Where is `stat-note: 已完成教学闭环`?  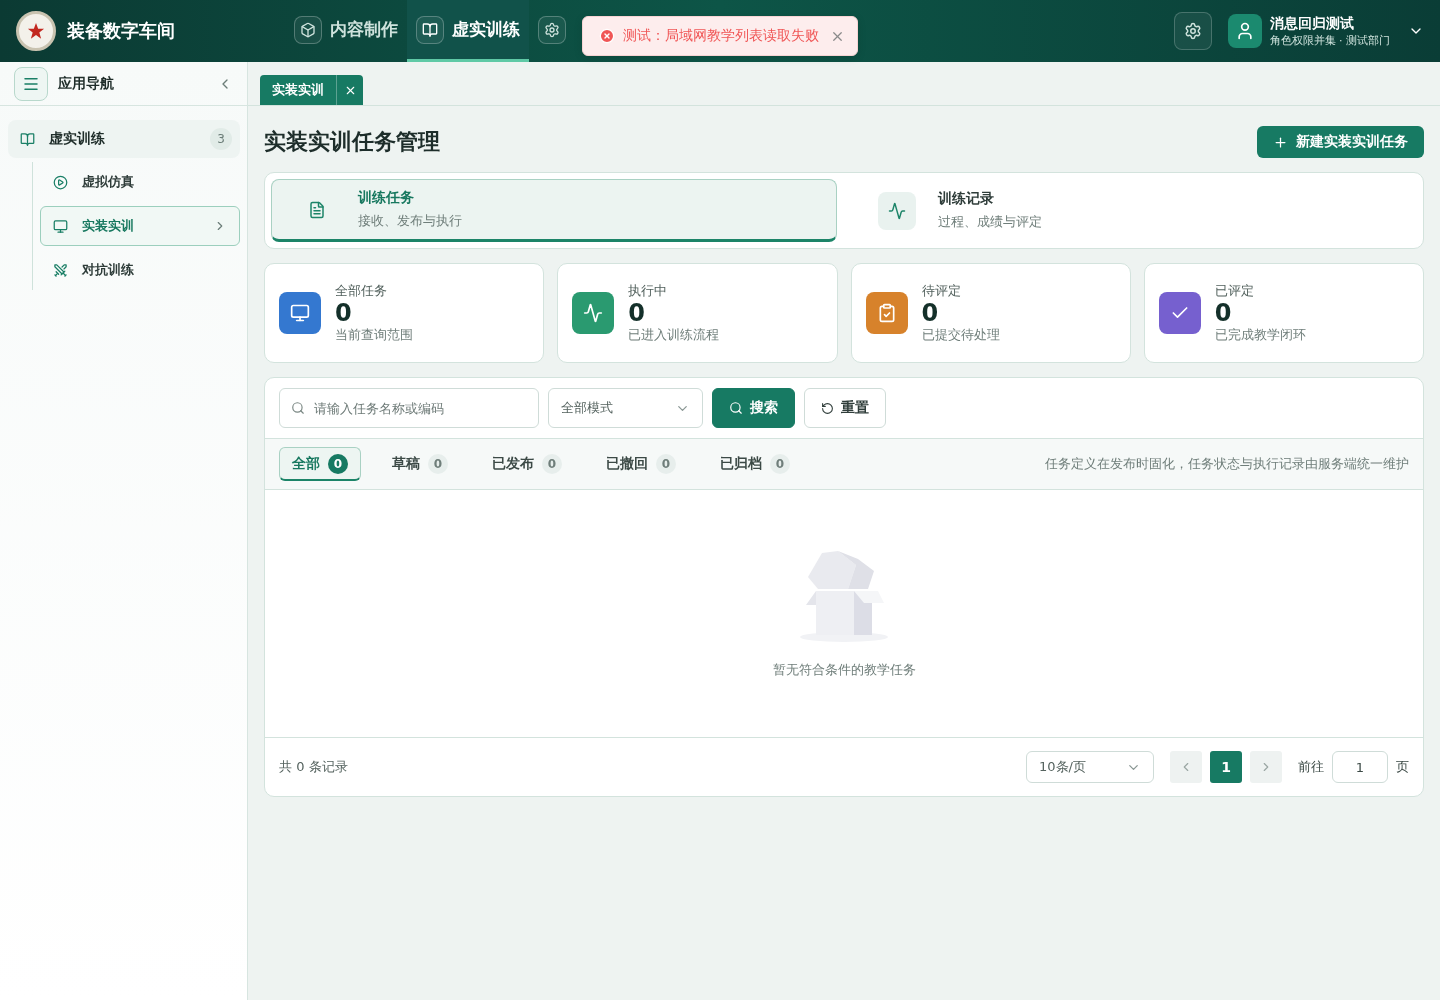
stat-note: 已完成教学闭环 is located at coordinates (1260, 335).